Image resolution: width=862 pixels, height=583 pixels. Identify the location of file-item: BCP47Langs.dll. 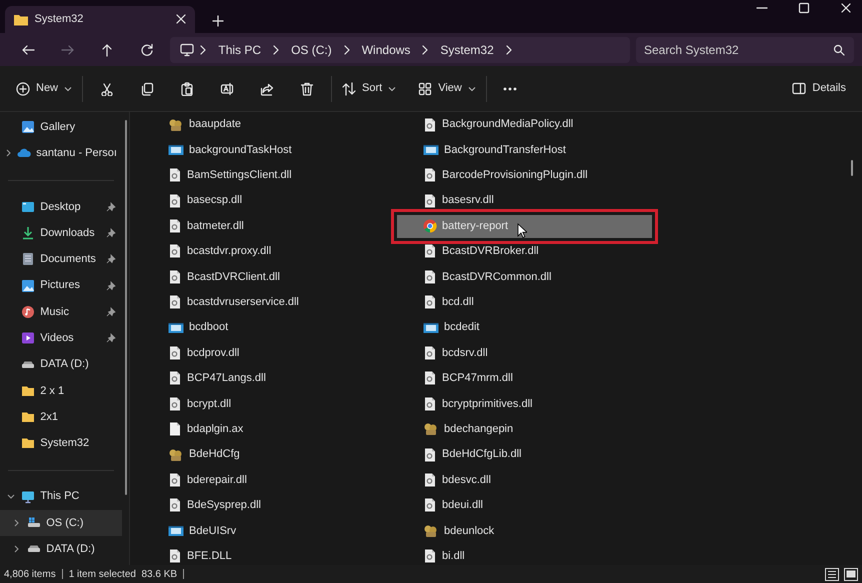
(269, 378).